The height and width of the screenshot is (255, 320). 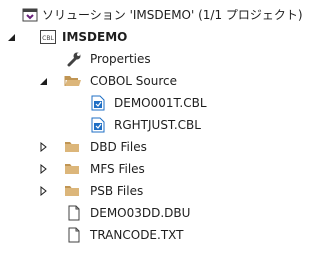 I want to click on properties-label: Properties, so click(x=120, y=59).